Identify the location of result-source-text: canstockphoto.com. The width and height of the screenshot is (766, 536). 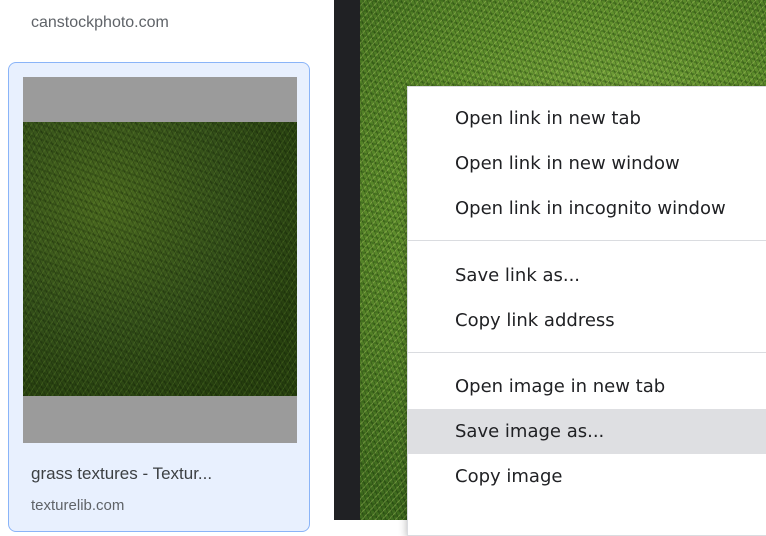
(100, 23).